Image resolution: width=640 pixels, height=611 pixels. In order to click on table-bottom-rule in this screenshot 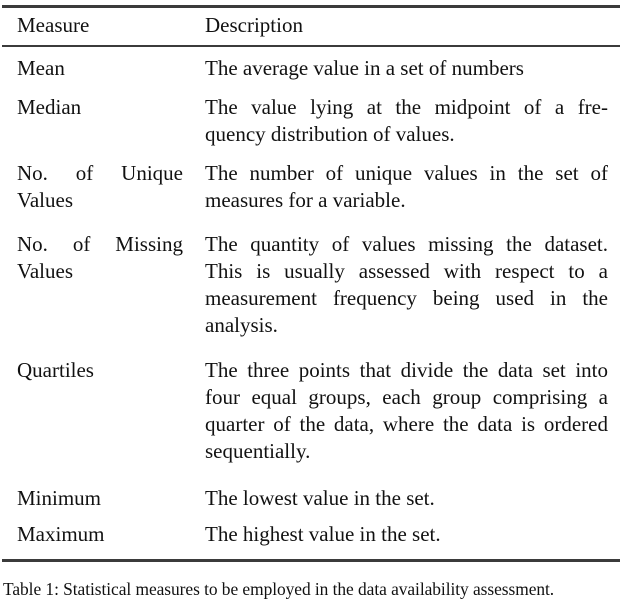, I will do `click(311, 560)`.